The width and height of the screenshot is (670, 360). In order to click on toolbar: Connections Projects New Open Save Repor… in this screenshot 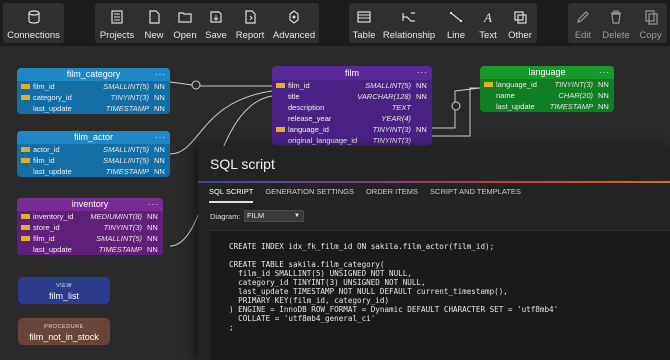, I will do `click(335, 23)`.